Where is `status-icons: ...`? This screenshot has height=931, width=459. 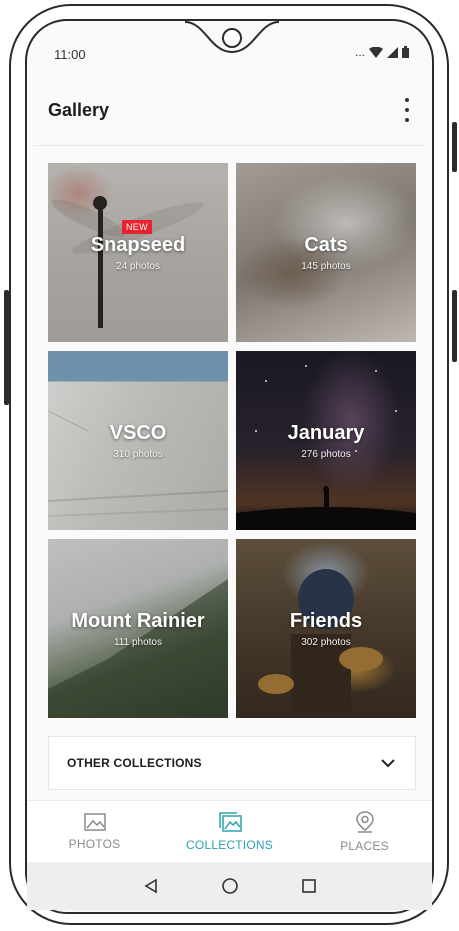 status-icons: ... is located at coordinates (382, 52).